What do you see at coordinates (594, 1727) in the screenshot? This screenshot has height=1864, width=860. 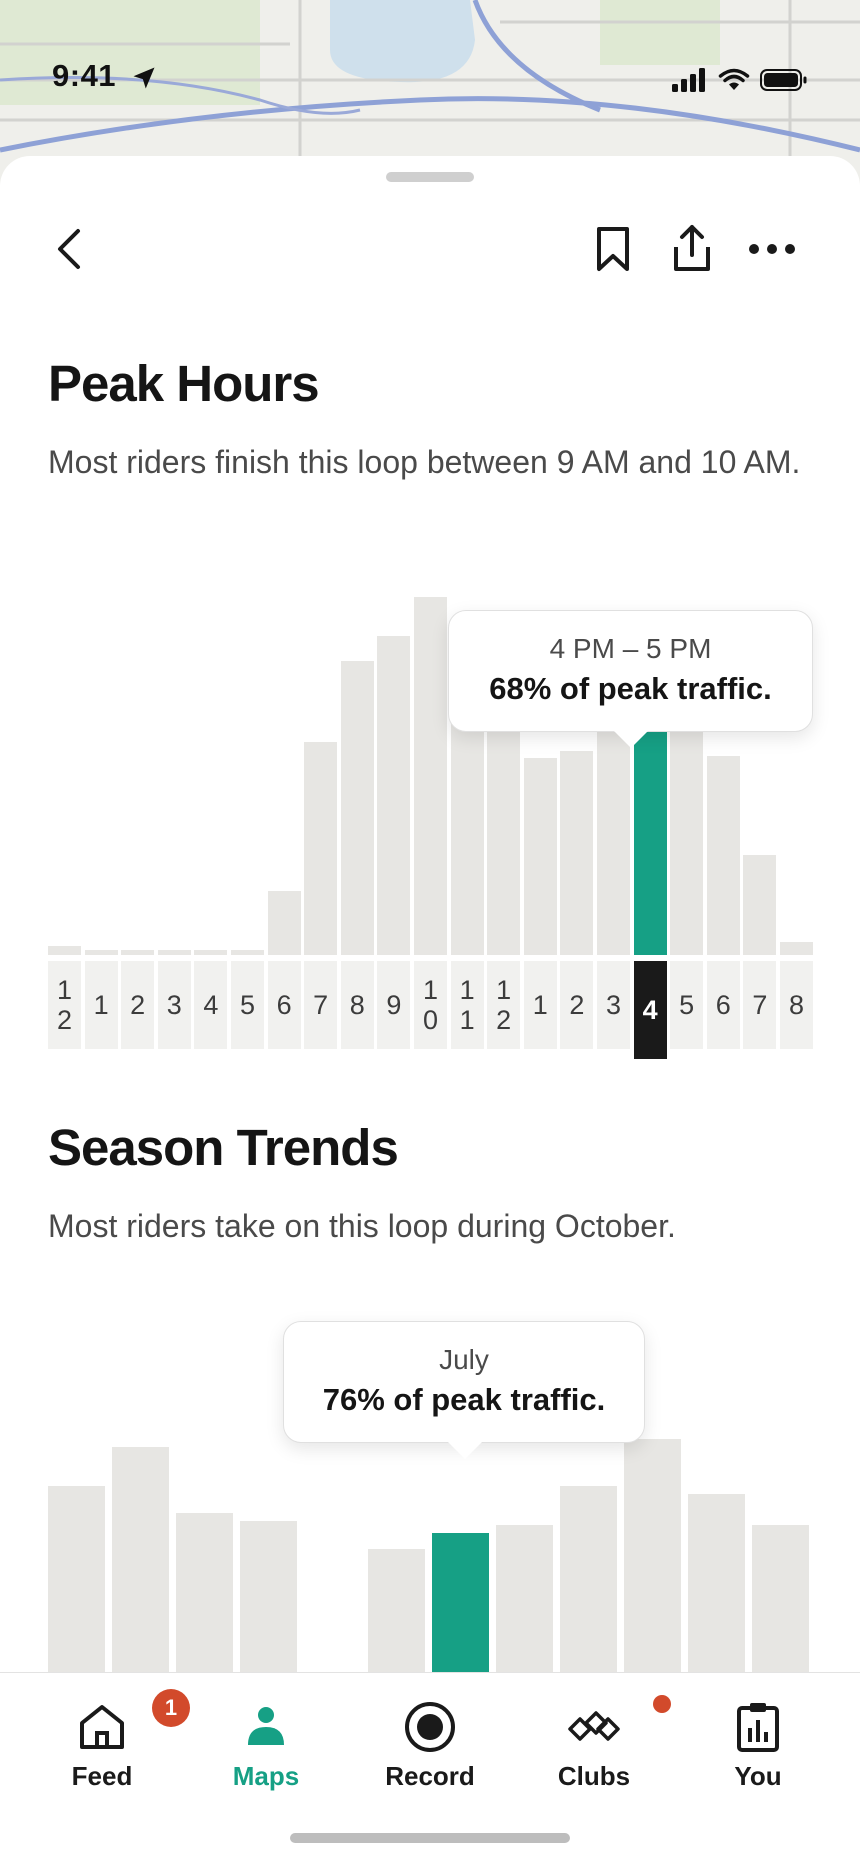 I see `clubs-icon` at bounding box center [594, 1727].